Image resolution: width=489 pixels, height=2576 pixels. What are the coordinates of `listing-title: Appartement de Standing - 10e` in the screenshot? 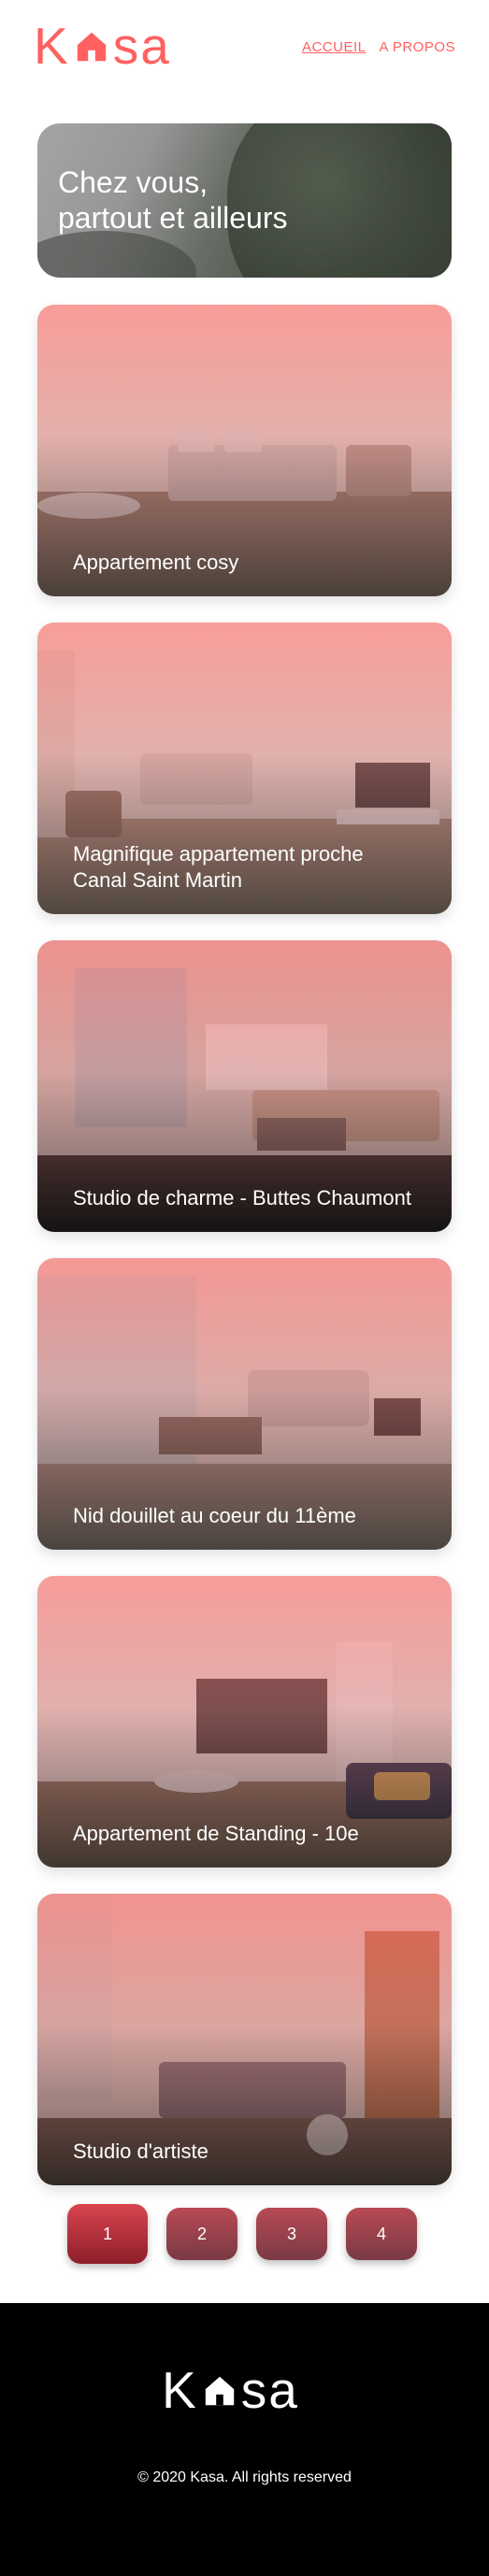 It's located at (216, 1833).